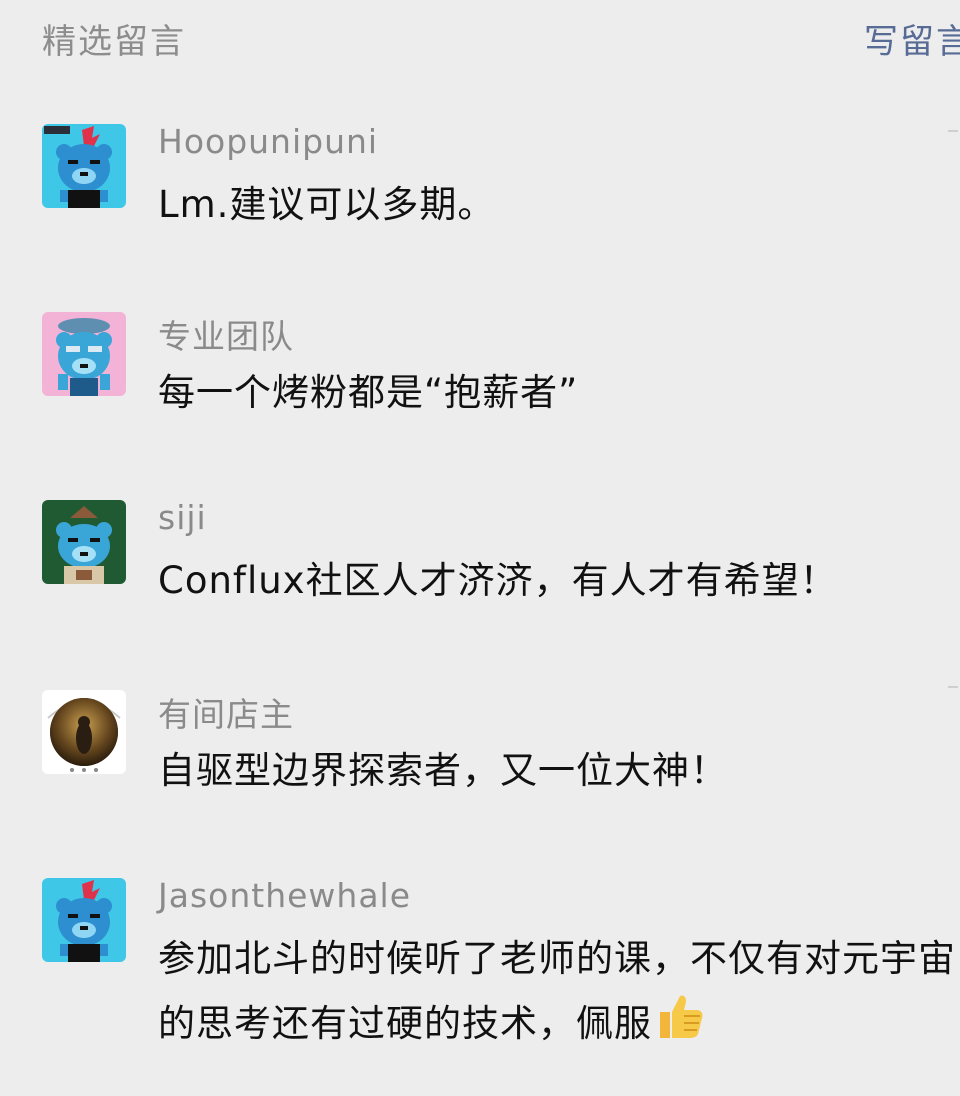 The image size is (960, 1096). What do you see at coordinates (284, 895) in the screenshot?
I see `comment-nickname: Jasonthewhale` at bounding box center [284, 895].